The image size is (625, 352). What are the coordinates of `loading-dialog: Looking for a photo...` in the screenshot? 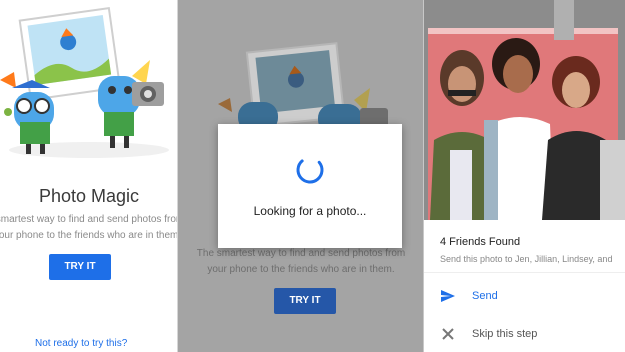 It's located at (310, 186).